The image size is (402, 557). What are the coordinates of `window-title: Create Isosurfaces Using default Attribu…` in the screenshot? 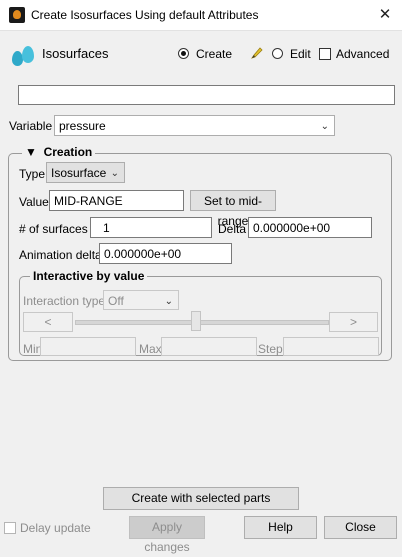 It's located at (145, 15).